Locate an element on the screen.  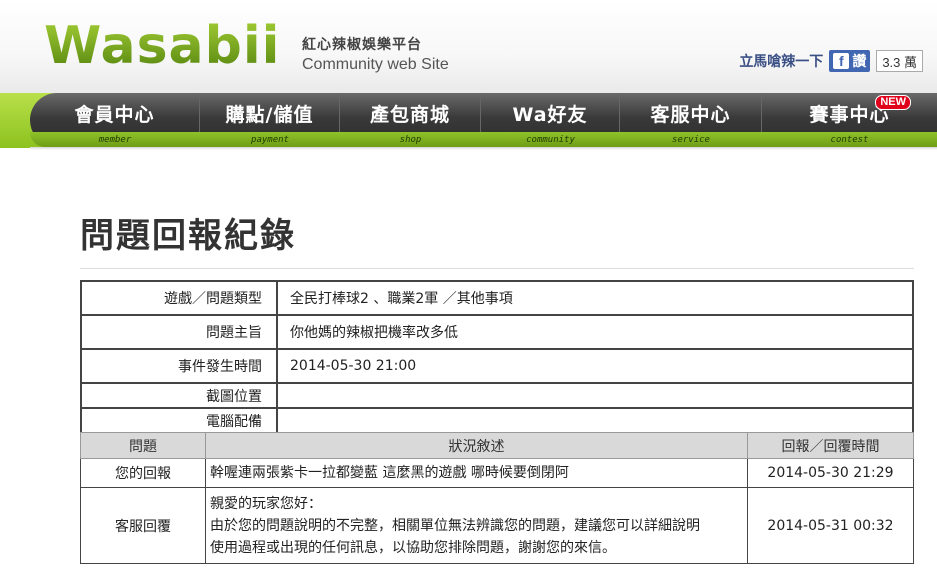
nav-en-service: service is located at coordinates (691, 139).